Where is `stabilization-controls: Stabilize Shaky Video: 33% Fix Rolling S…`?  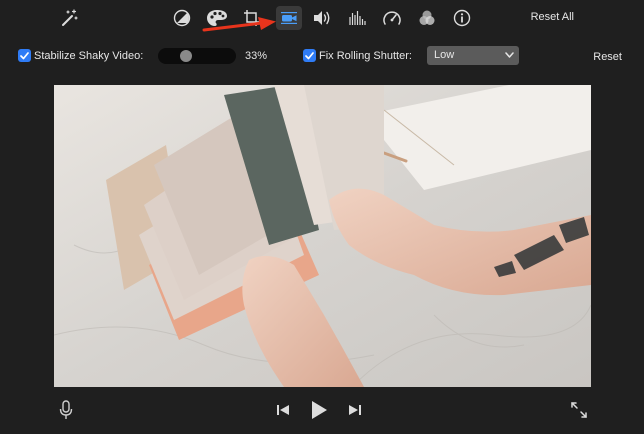
stabilization-controls: Stabilize Shaky Video: 33% Fix Rolling S… is located at coordinates (322, 56).